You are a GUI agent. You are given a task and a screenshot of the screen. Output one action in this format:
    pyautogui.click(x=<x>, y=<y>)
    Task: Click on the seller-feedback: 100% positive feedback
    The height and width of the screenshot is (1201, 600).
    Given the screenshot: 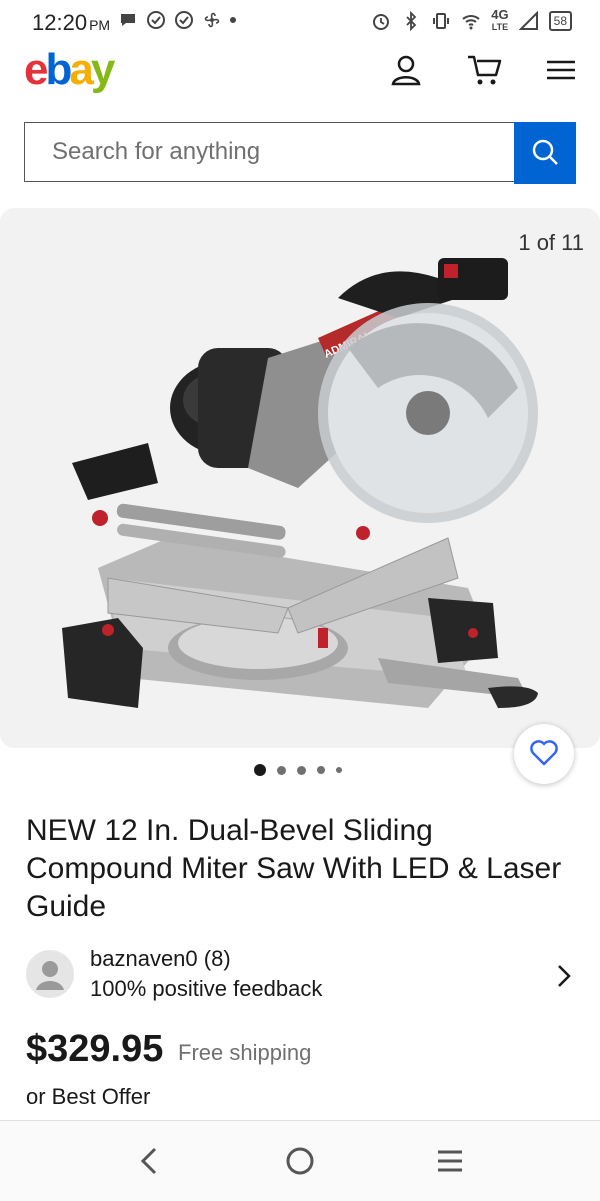 What is the action you would take?
    pyautogui.click(x=206, y=988)
    